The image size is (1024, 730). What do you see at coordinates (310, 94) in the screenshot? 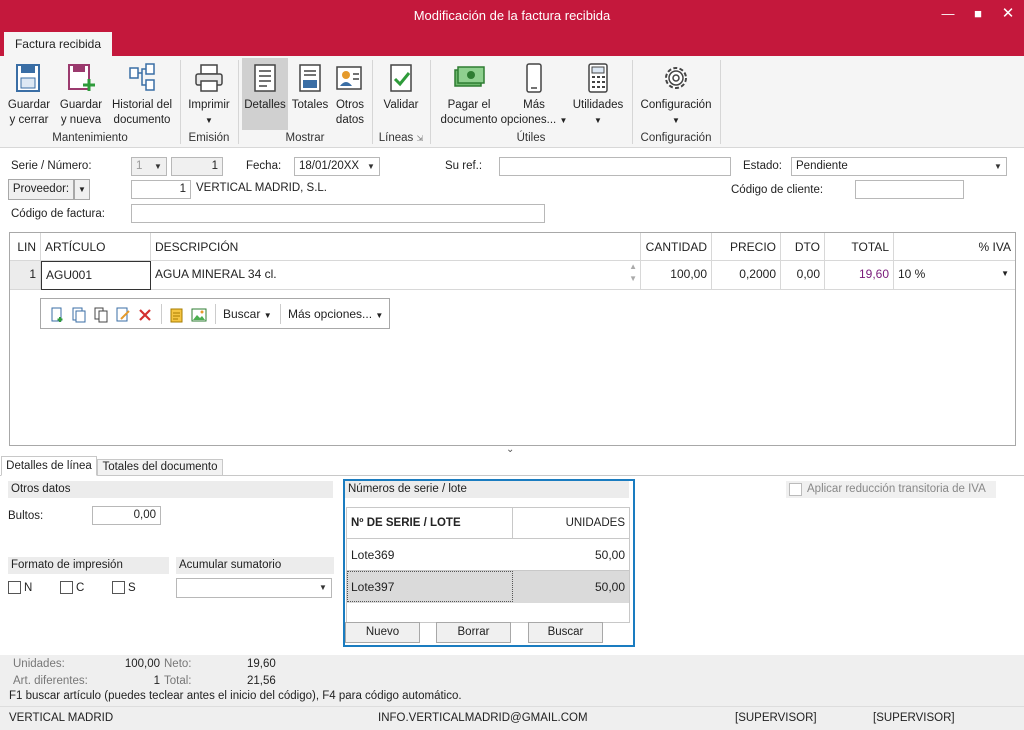
I see `totals-button: Totales` at bounding box center [310, 94].